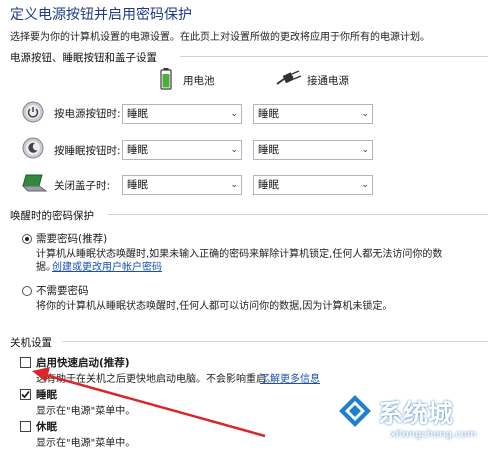  I want to click on watermark-brand: 系统城, so click(416, 413).